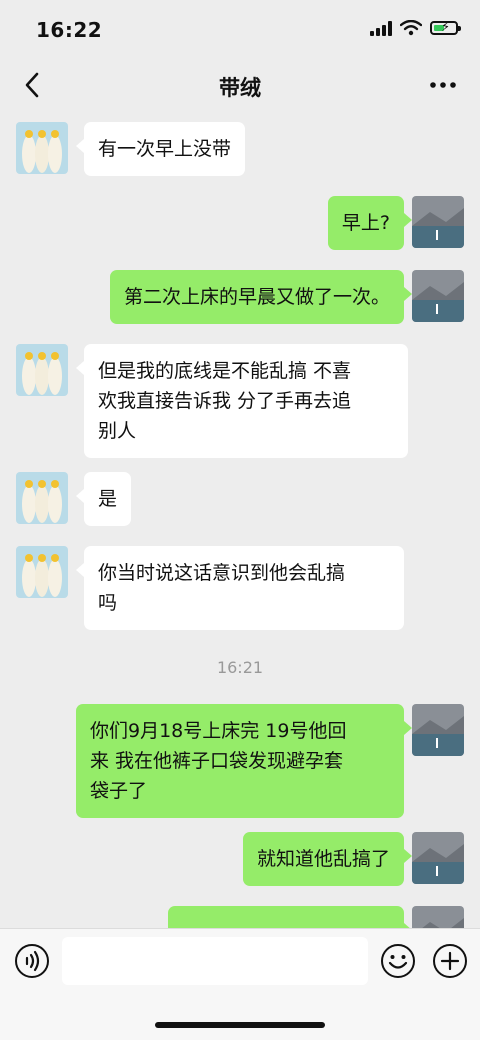 This screenshot has width=480, height=1040. I want to click on message-bubble-outgoing: 第二次上床的早晨又做了一次。, so click(261, 297).